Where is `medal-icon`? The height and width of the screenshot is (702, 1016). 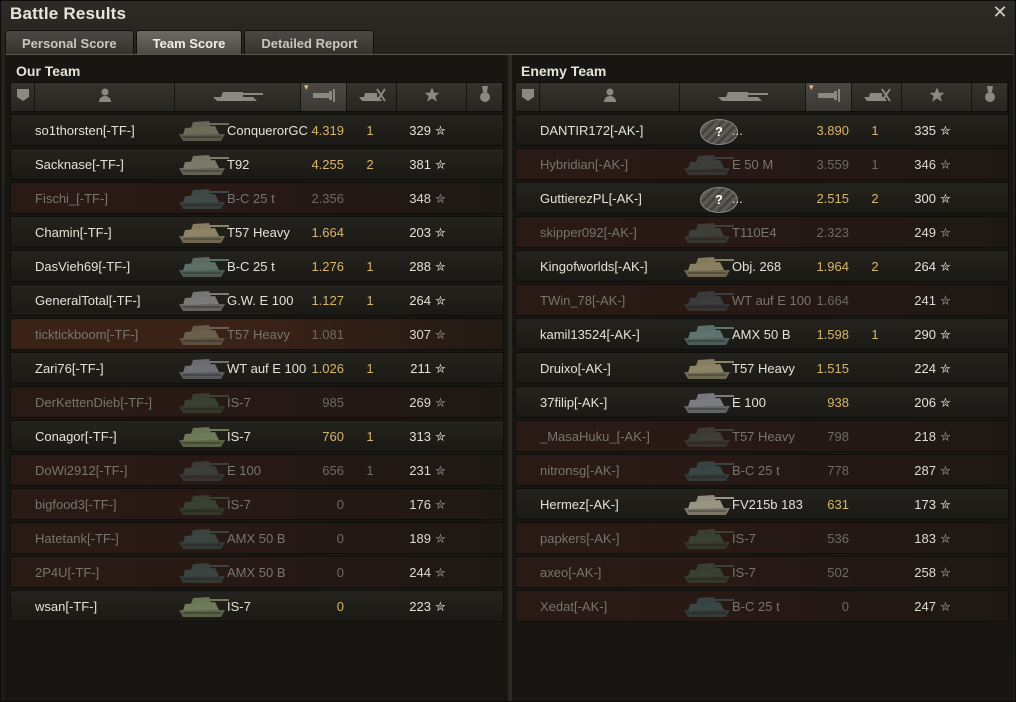
medal-icon is located at coordinates (485, 97).